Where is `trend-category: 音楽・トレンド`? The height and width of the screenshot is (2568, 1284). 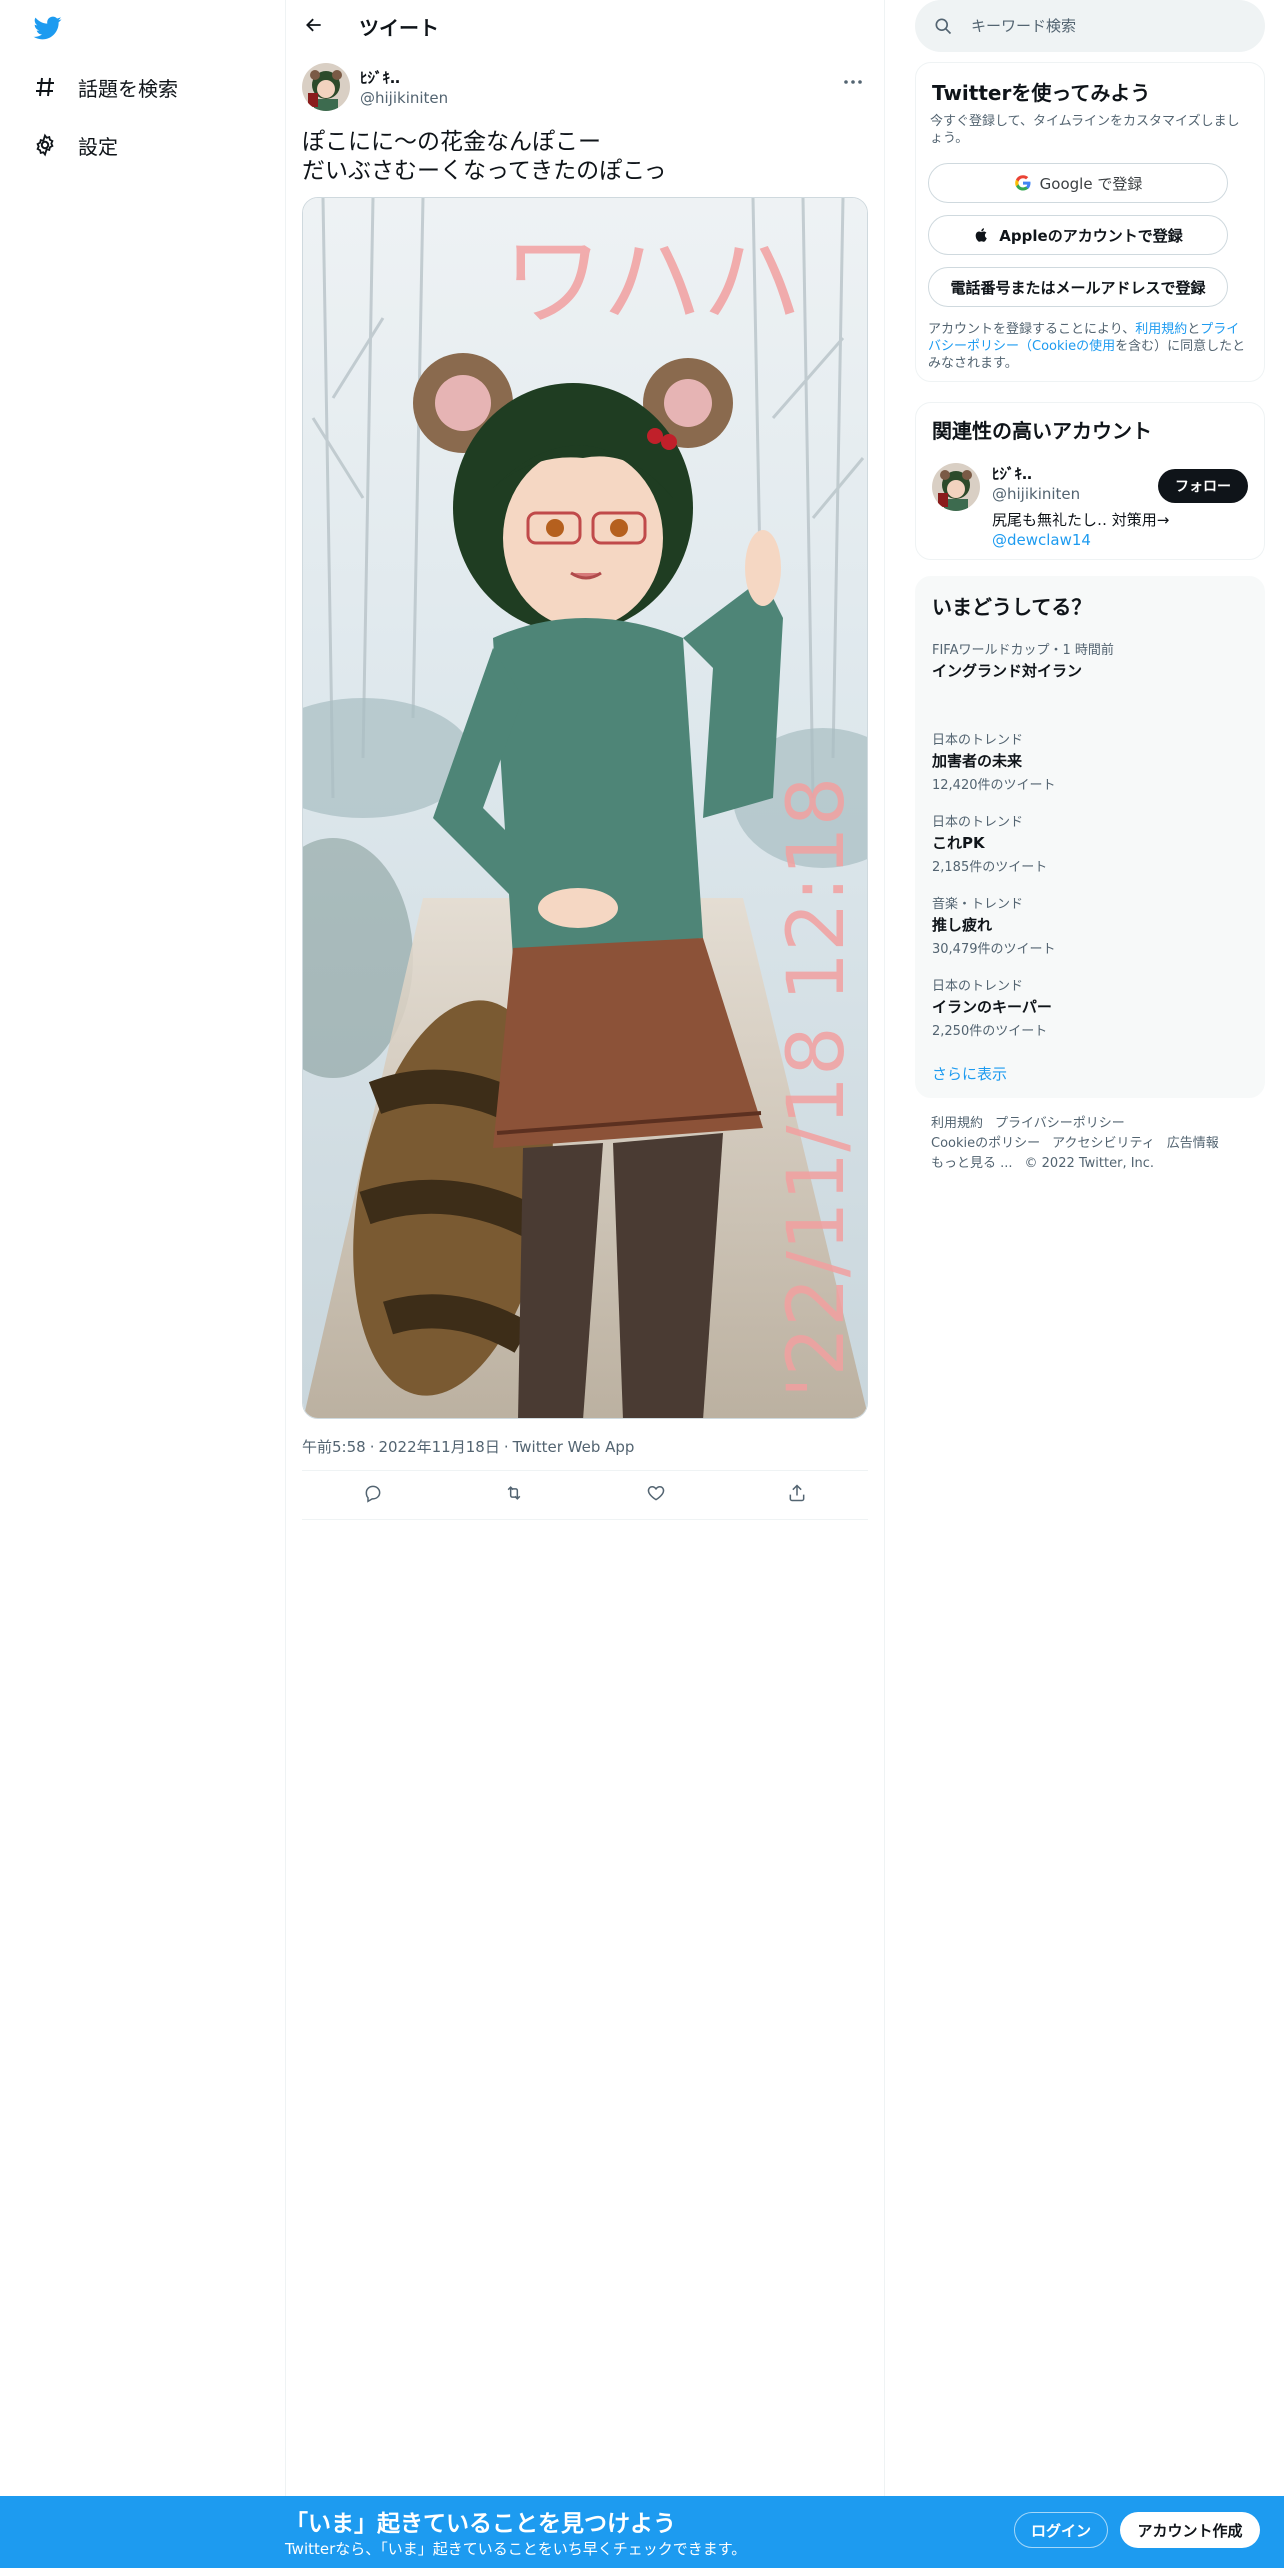 trend-category: 音楽・トレンド is located at coordinates (978, 904).